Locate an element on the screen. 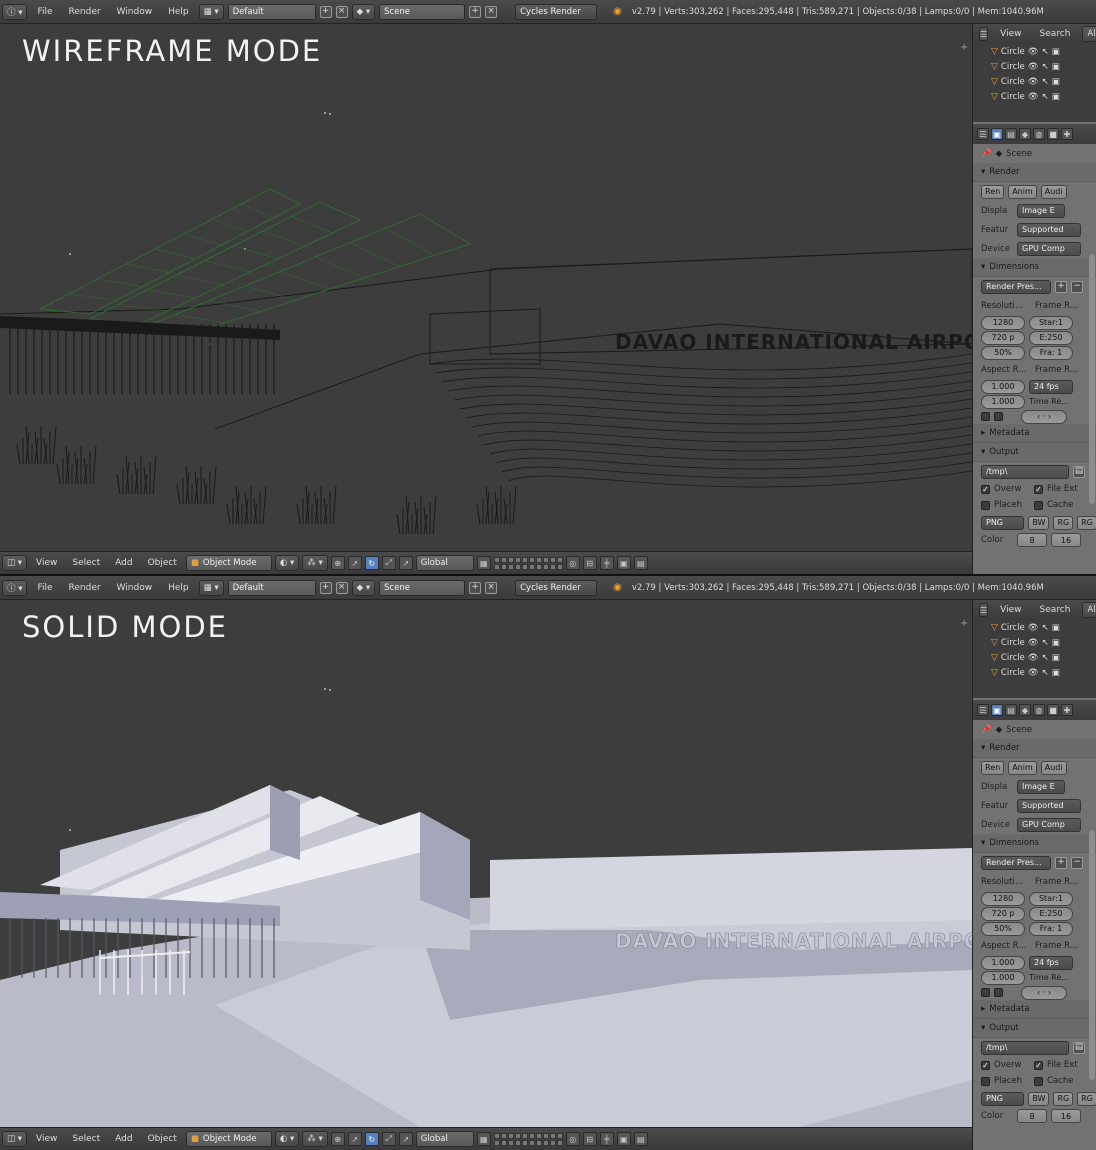 Image resolution: width=1096 pixels, height=1150 pixels. folder-icon: ▤ is located at coordinates (1079, 471).